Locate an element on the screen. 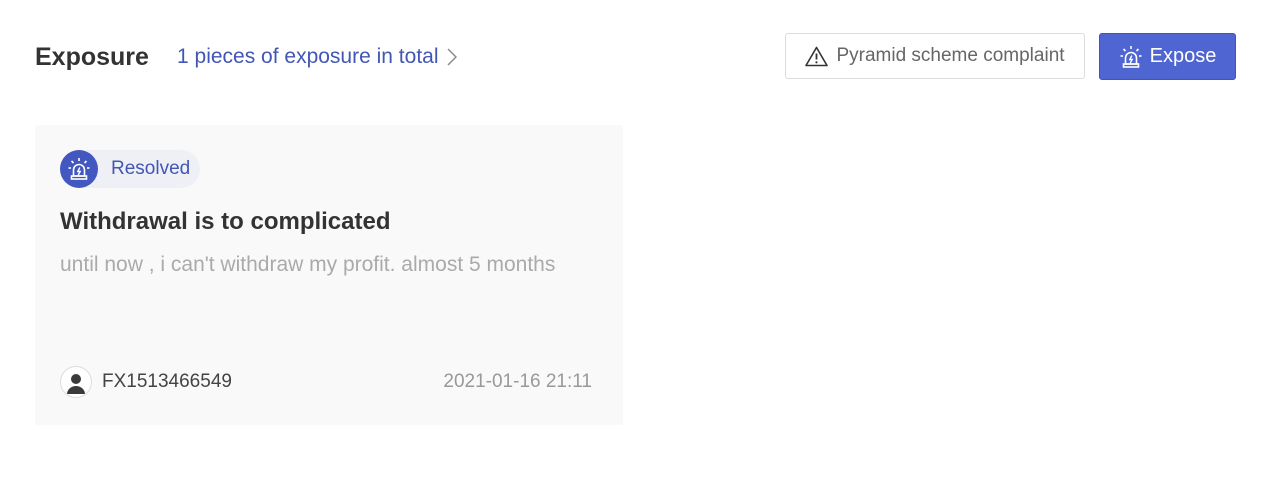 This screenshot has height=480, width=1269. chevron-right-icon is located at coordinates (451, 57).